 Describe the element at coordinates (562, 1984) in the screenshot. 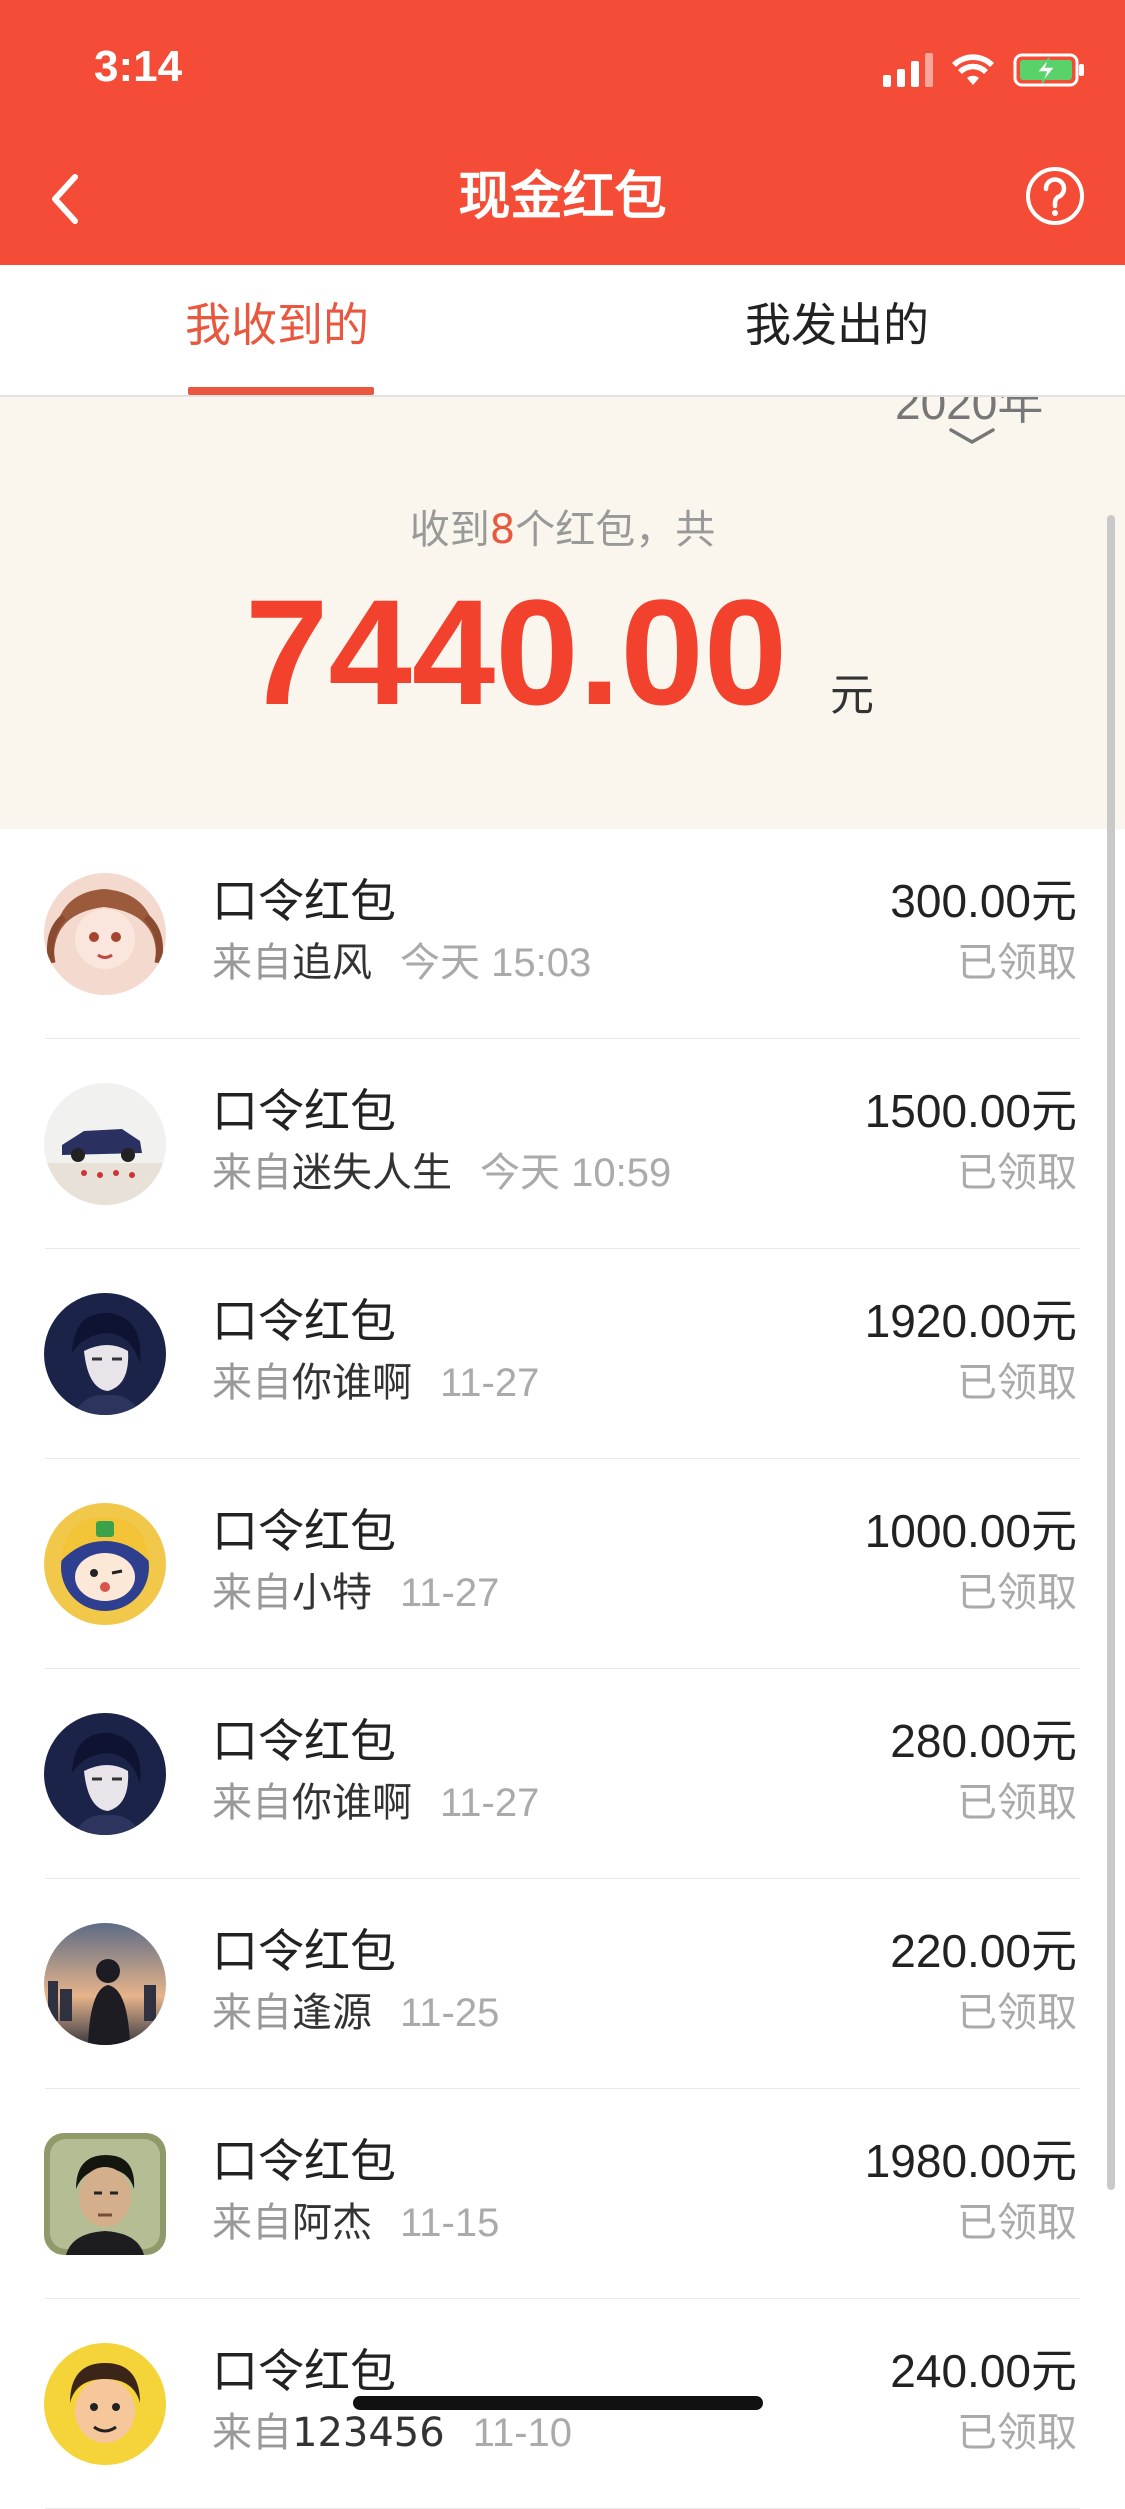

I see `list-item: 口令红包 来自逢源 11-25 220.00元 已领取` at that location.